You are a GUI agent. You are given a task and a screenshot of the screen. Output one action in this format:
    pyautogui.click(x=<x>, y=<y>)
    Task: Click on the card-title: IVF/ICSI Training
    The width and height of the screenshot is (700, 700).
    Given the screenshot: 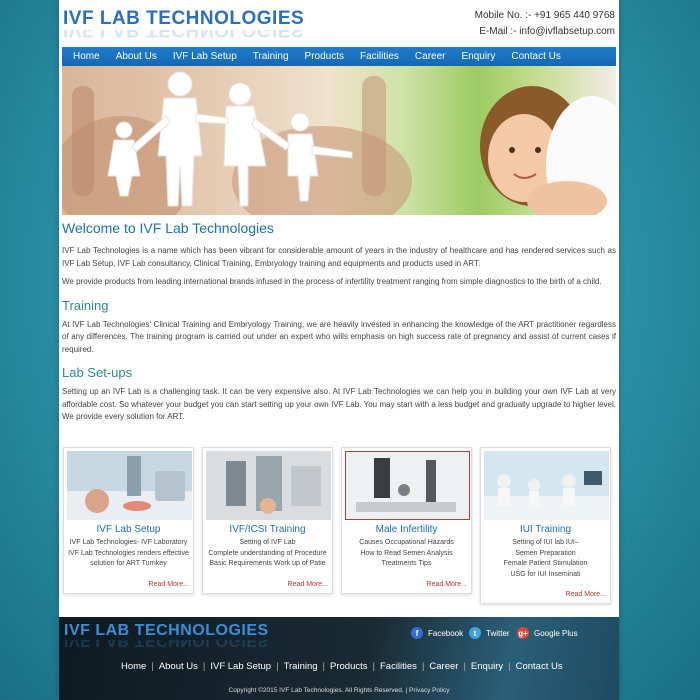 What is the action you would take?
    pyautogui.click(x=267, y=529)
    